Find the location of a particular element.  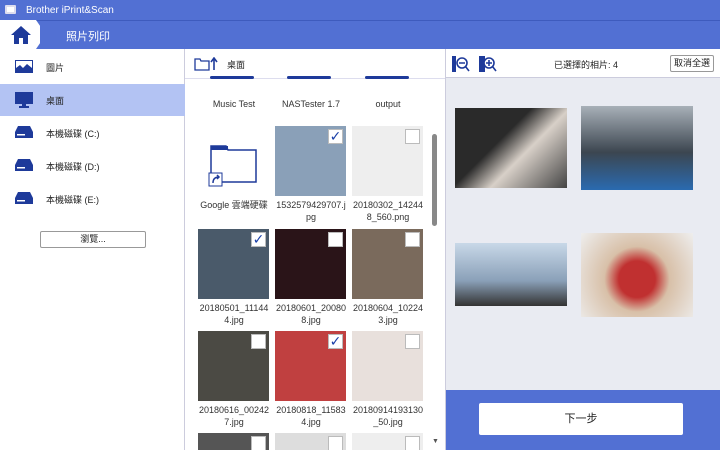

app-title: Brother iPrint&Scan is located at coordinates (70, 10).